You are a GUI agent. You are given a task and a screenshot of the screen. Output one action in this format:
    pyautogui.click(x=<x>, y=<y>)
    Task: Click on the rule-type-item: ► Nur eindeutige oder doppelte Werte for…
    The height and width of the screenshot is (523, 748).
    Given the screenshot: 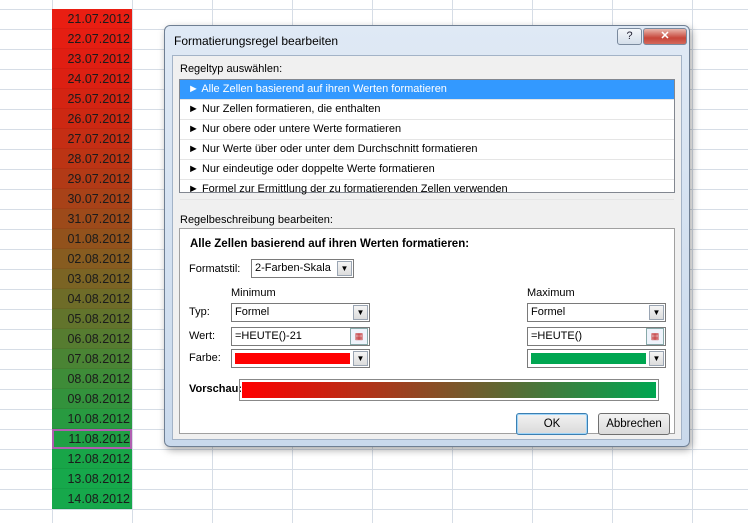 What is the action you would take?
    pyautogui.click(x=427, y=170)
    